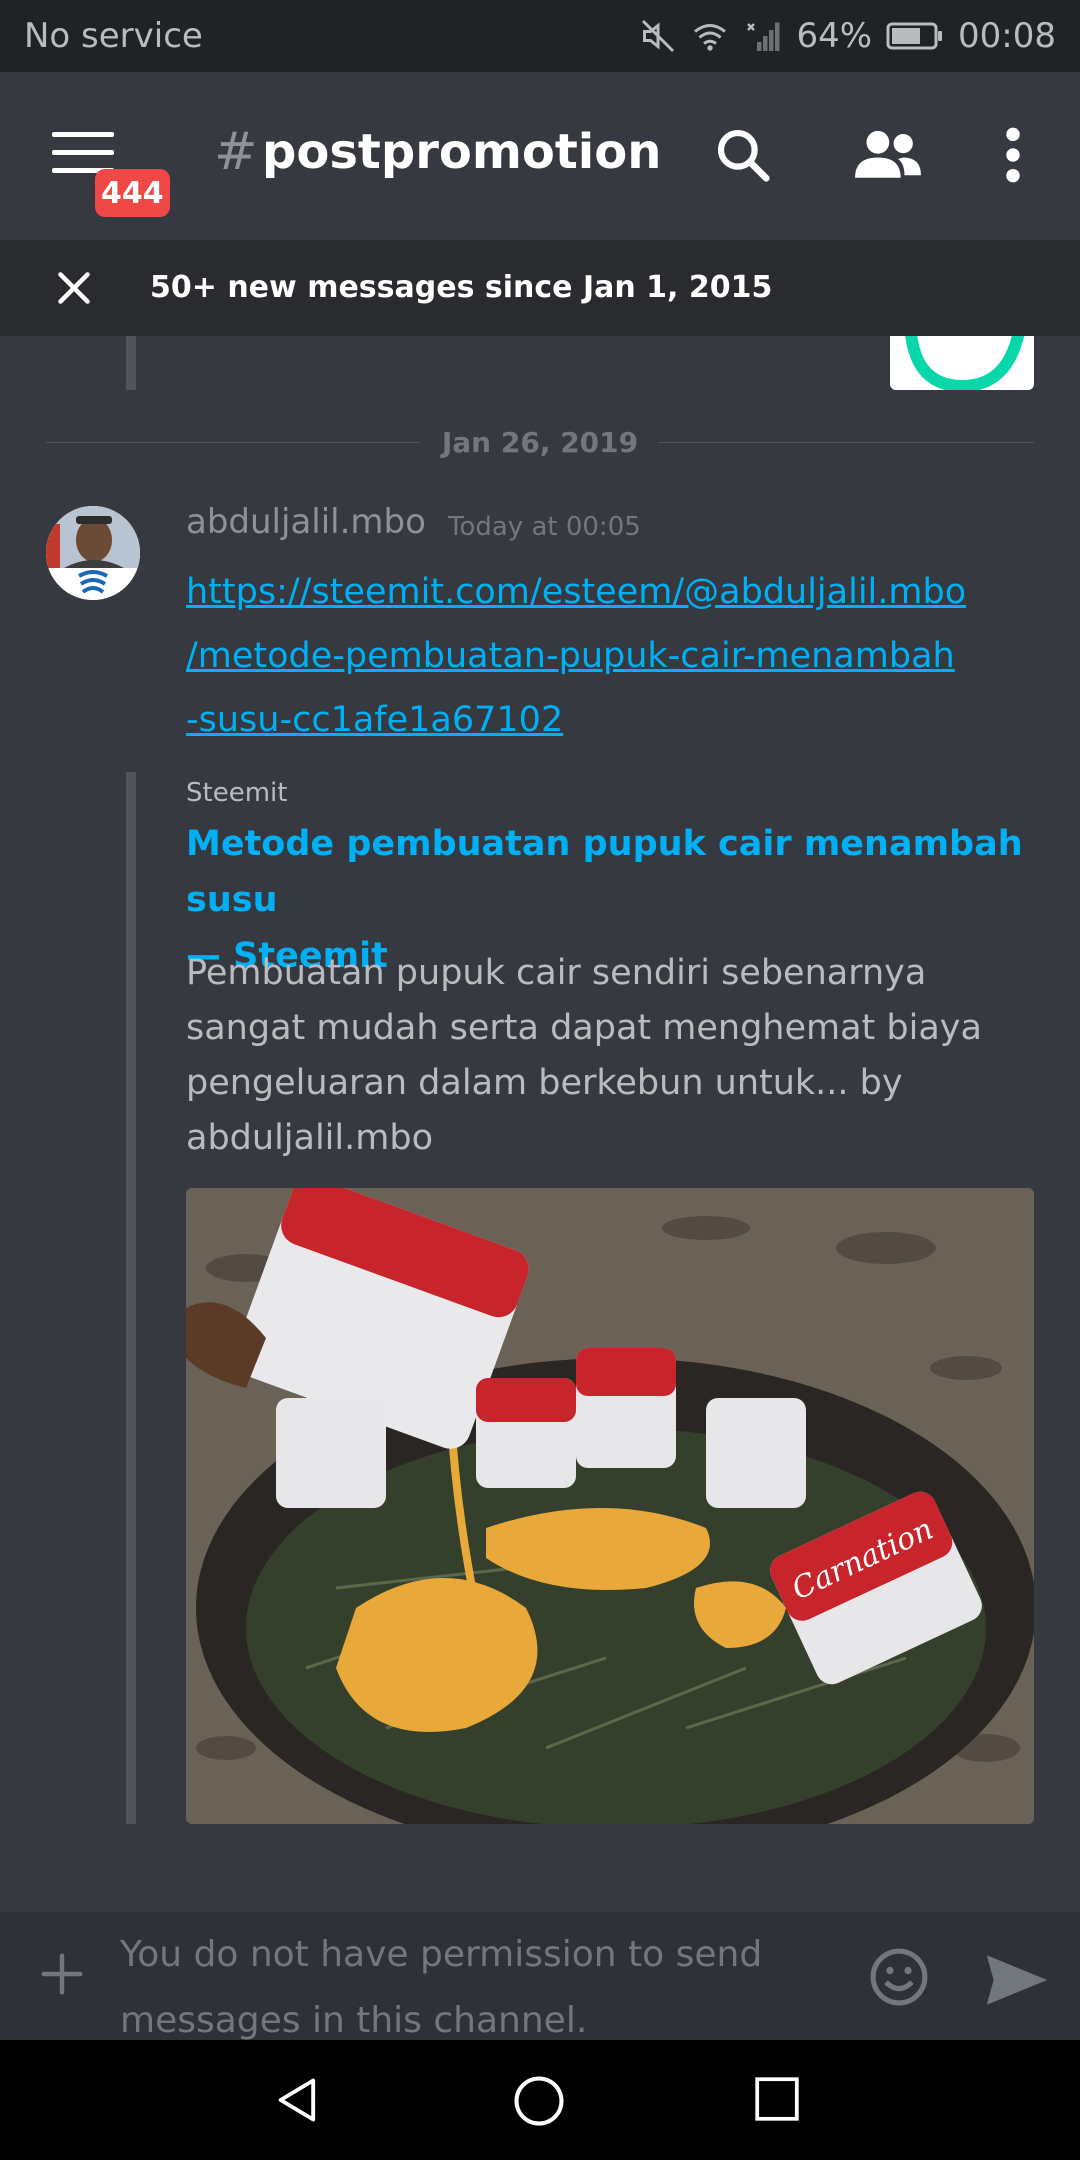 This screenshot has width=1080, height=2160. Describe the element at coordinates (306, 522) in the screenshot. I see `message-author: abduljalil.mbo` at that location.